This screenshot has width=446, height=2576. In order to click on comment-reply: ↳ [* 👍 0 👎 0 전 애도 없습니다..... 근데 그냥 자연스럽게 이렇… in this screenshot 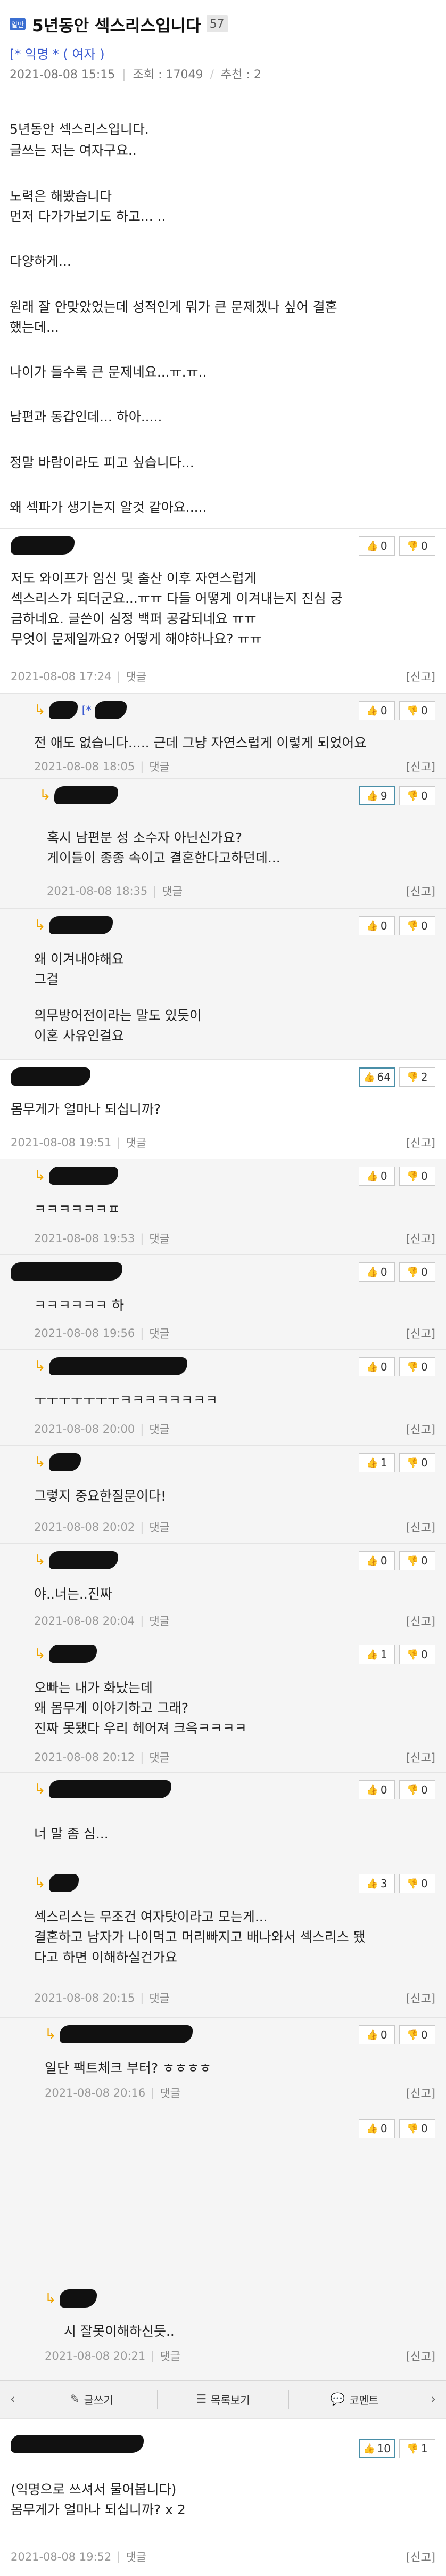, I will do `click(223, 736)`.